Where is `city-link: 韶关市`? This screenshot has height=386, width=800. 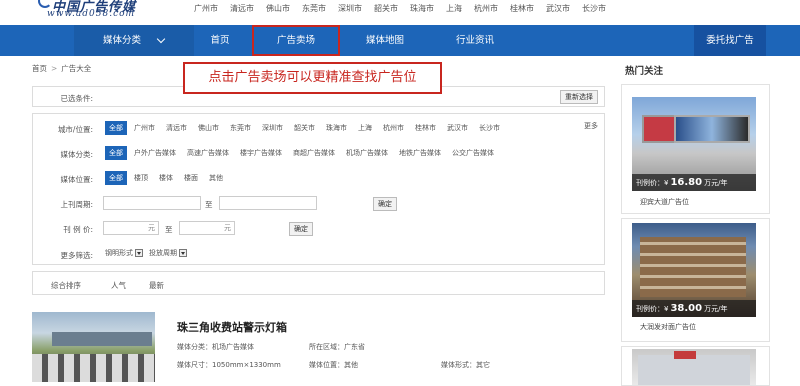 city-link: 韶关市 is located at coordinates (386, 8).